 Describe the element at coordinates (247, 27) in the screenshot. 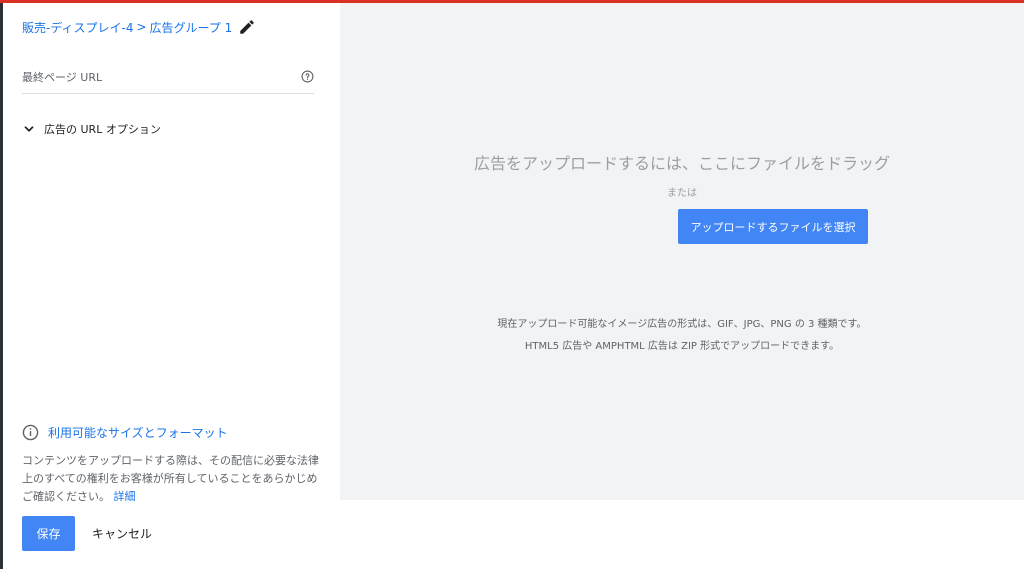

I see `edit-icon` at that location.